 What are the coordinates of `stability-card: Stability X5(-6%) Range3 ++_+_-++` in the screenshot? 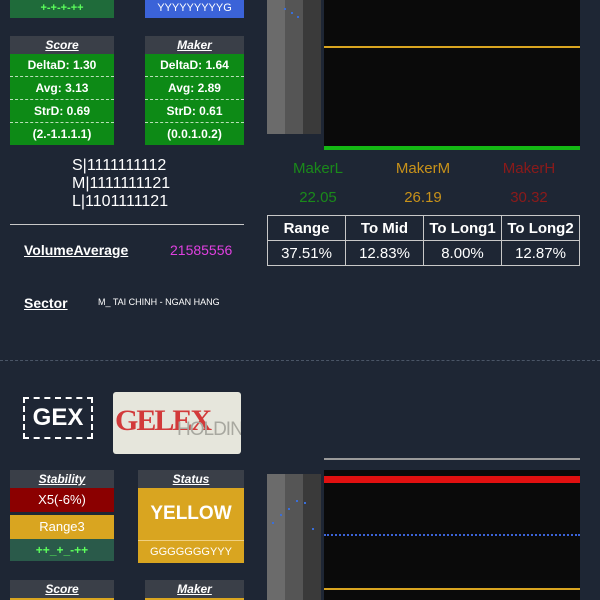 It's located at (62, 515).